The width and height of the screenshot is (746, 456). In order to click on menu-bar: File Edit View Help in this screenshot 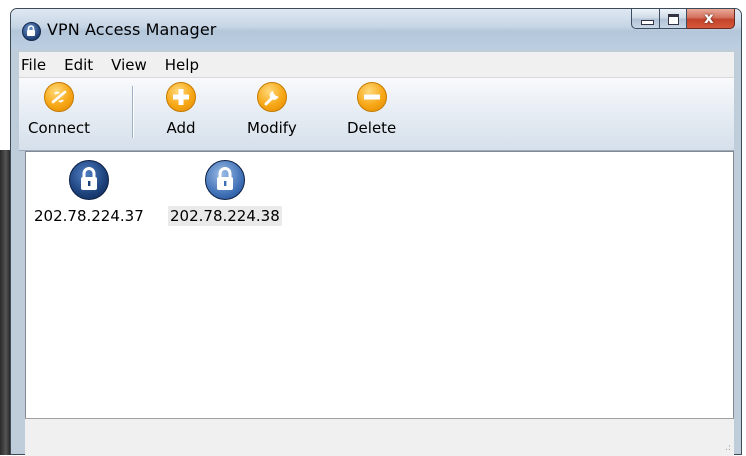, I will do `click(376, 65)`.